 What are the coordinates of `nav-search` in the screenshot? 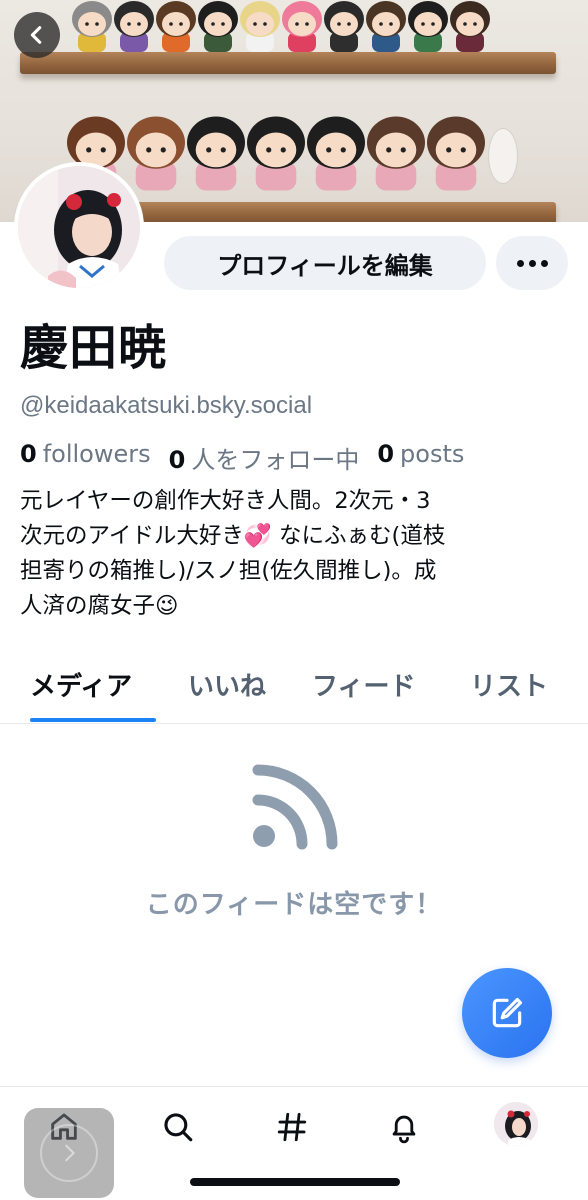 It's located at (178, 1127).